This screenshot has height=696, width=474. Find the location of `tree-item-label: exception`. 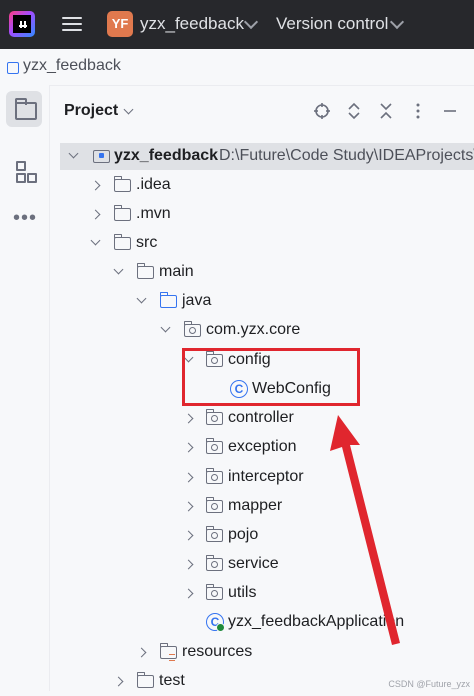

tree-item-label: exception is located at coordinates (262, 446).